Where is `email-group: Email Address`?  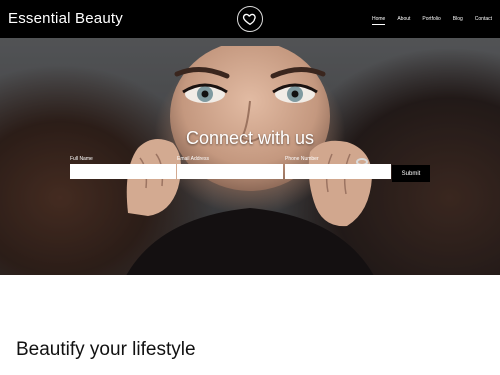 email-group: Email Address is located at coordinates (230, 167).